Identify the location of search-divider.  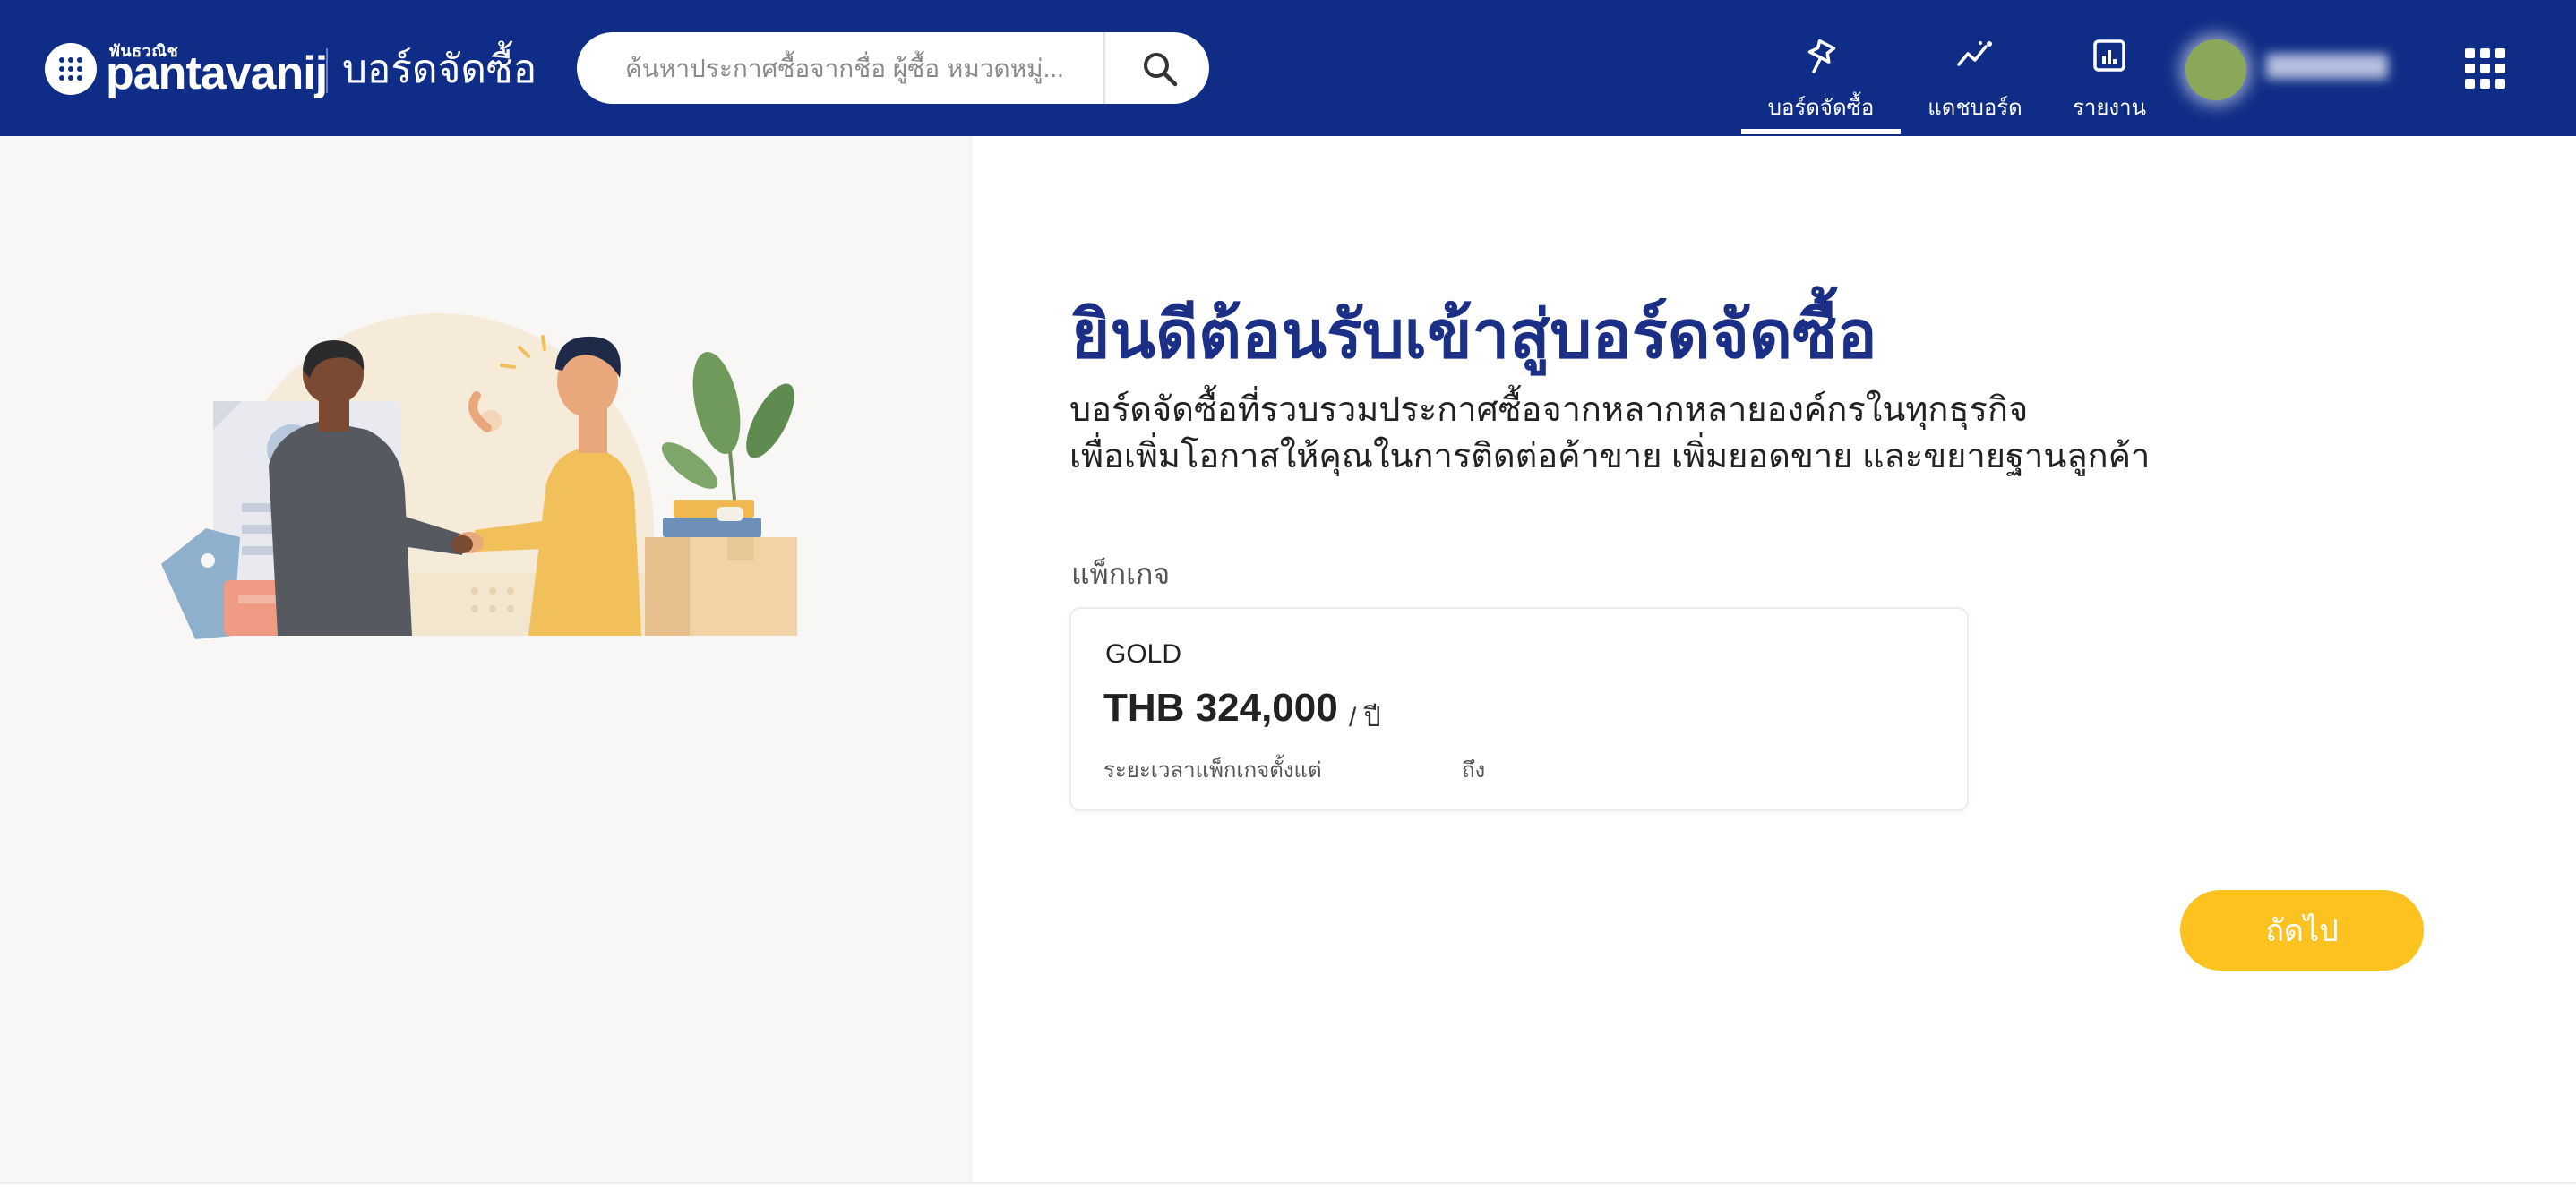
(1104, 68).